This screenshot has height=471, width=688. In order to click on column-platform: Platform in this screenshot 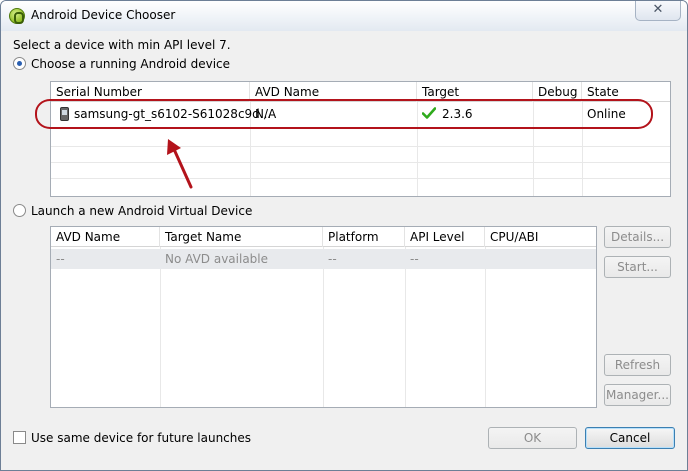, I will do `click(364, 237)`.